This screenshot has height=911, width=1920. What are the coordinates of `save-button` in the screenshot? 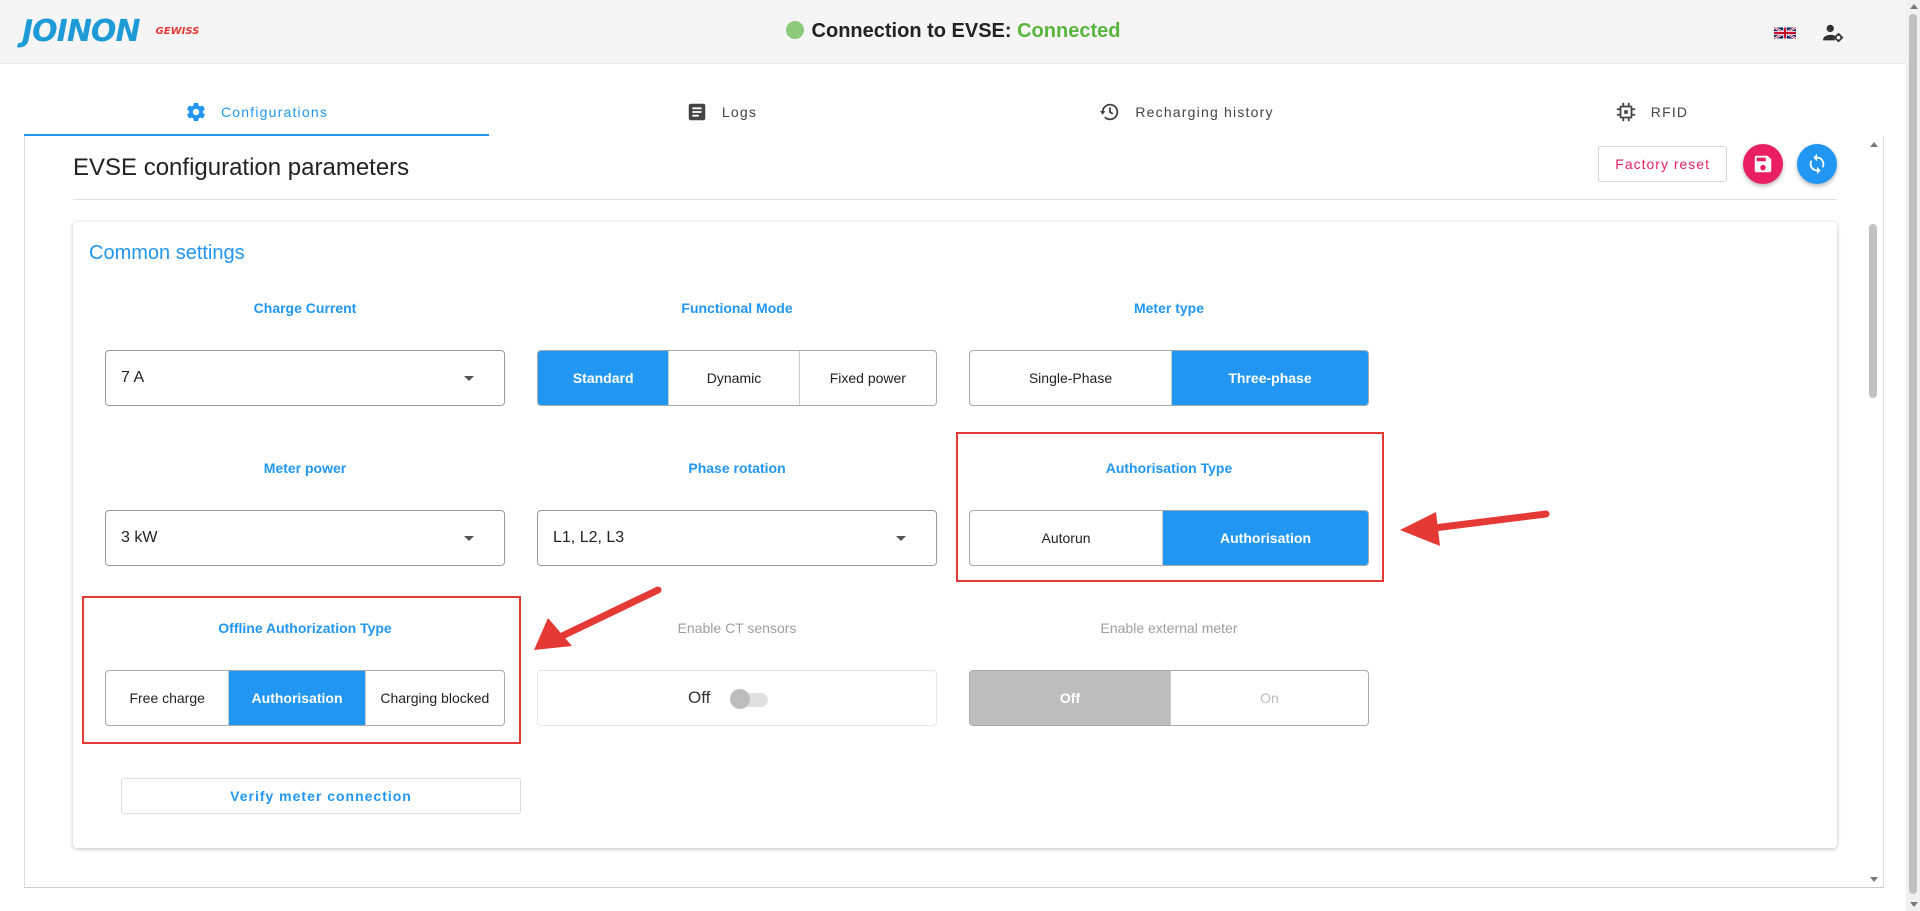 It's located at (1763, 164).